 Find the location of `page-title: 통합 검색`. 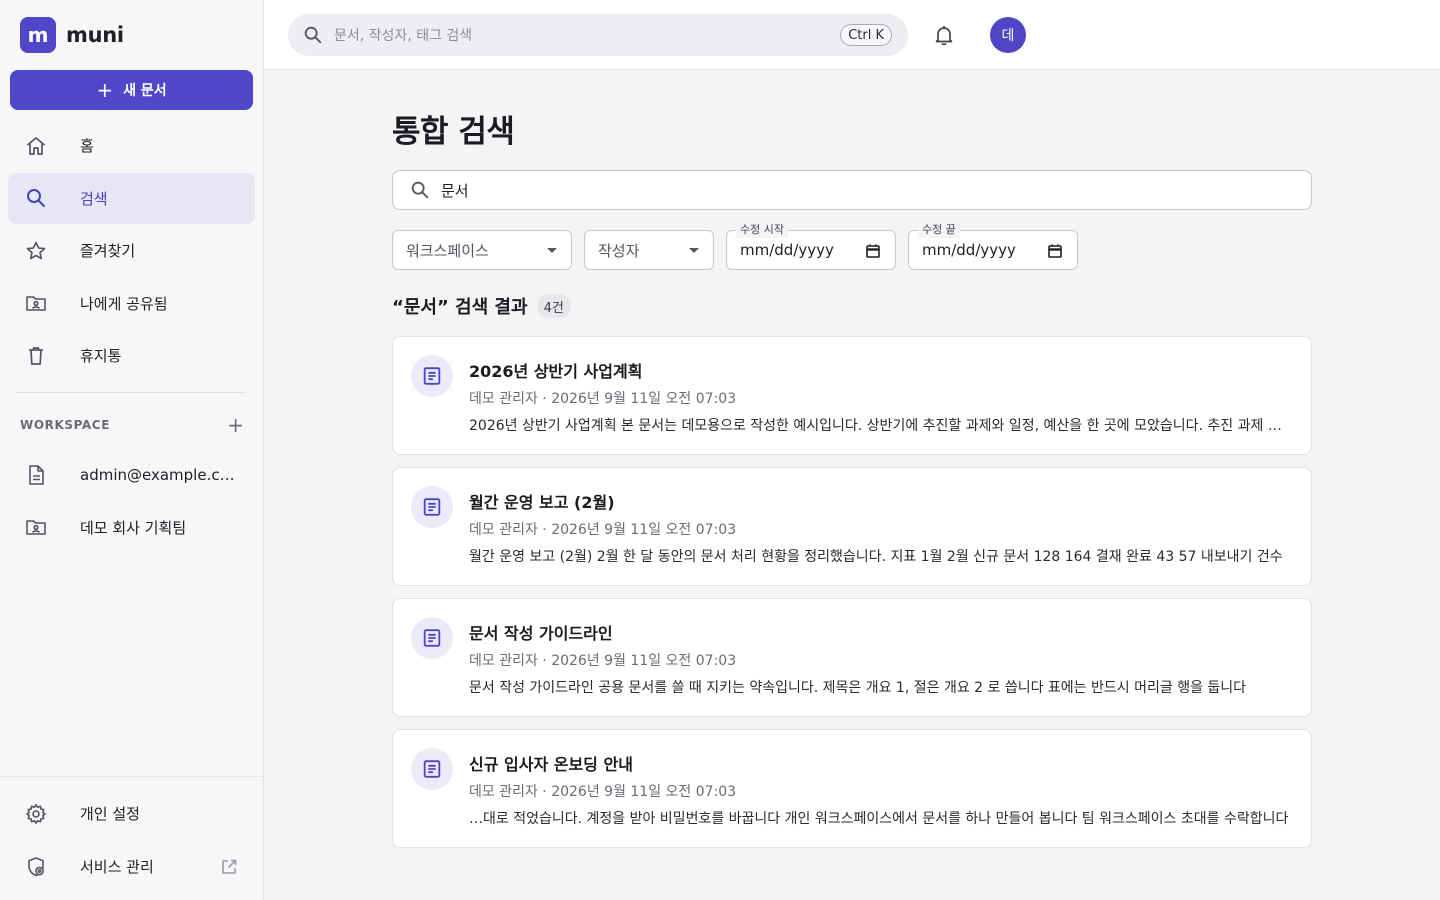

page-title: 통합 검색 is located at coordinates (453, 132).